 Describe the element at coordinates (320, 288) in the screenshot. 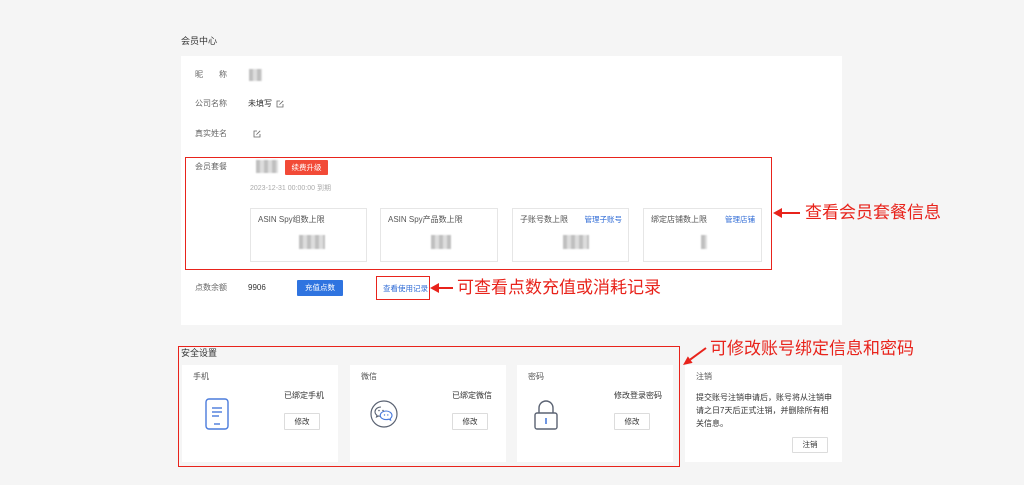

I see `recharge-points-button: 充值点数` at that location.